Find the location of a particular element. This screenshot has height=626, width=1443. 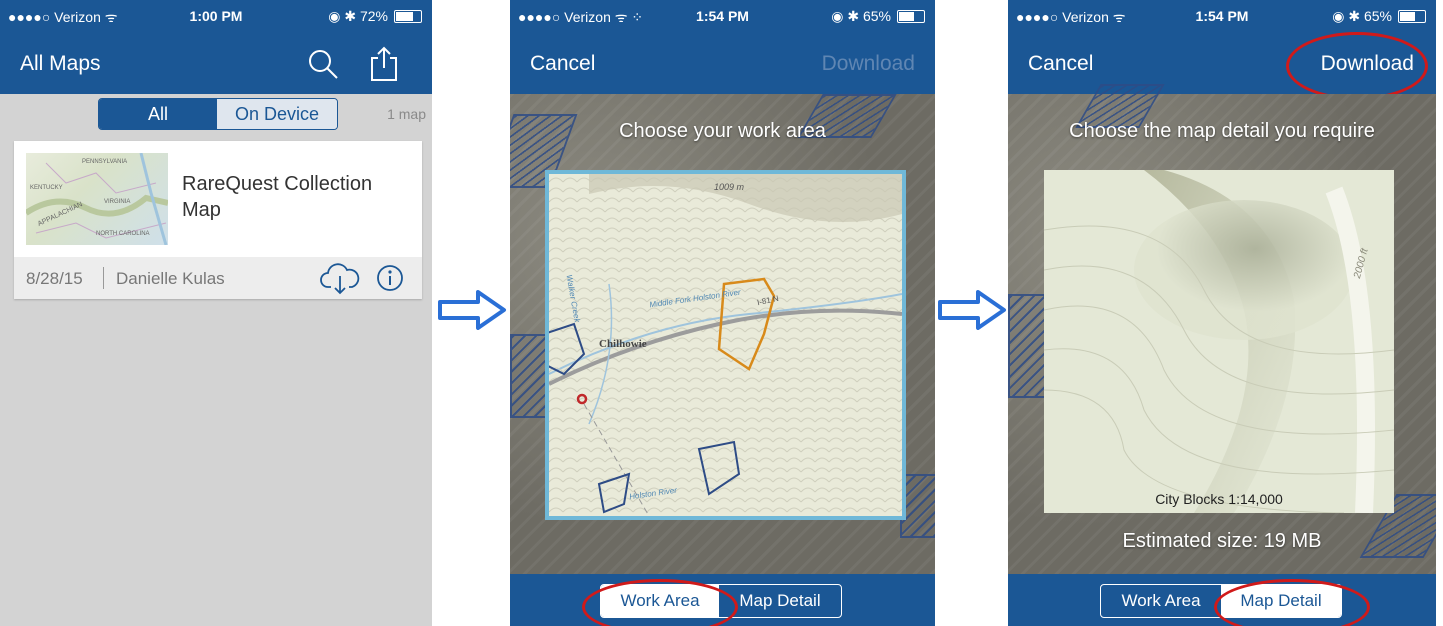

scale-label: City Blocks 1:14,000 is located at coordinates (1219, 499).